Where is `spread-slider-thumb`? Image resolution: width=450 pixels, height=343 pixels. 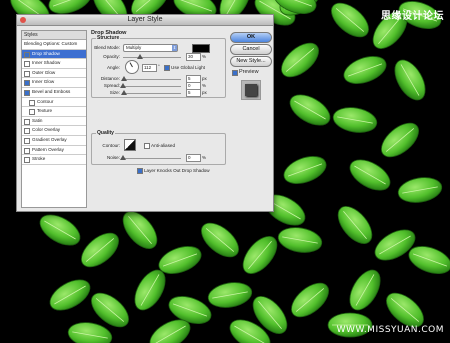 spread-slider-thumb is located at coordinates (123, 85).